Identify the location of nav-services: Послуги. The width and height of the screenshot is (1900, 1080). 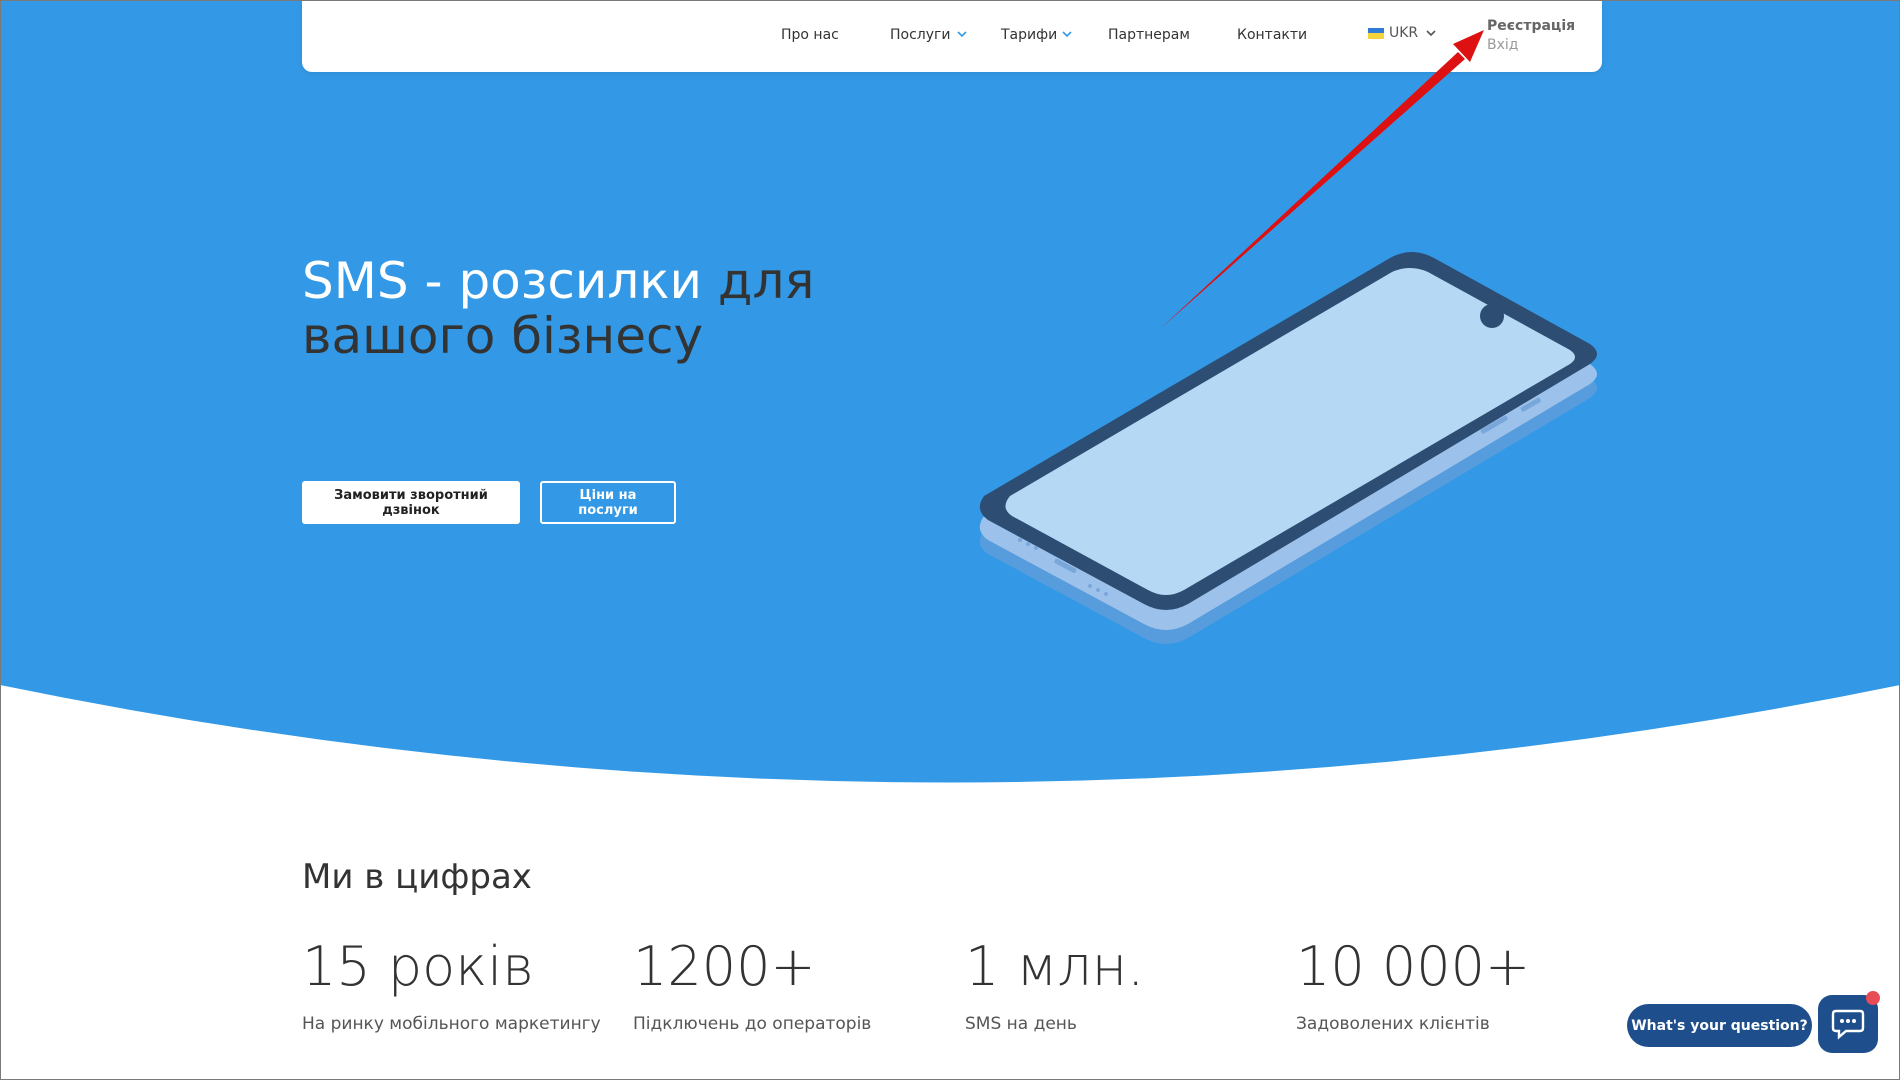
(920, 35).